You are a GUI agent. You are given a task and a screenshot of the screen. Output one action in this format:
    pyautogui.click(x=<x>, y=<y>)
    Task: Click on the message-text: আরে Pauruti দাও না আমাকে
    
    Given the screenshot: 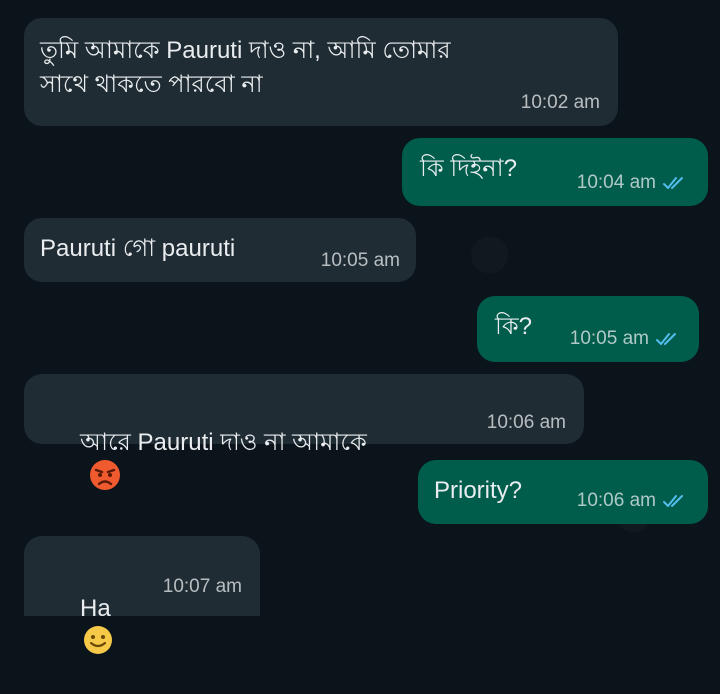 What is the action you would take?
    pyautogui.click(x=203, y=460)
    